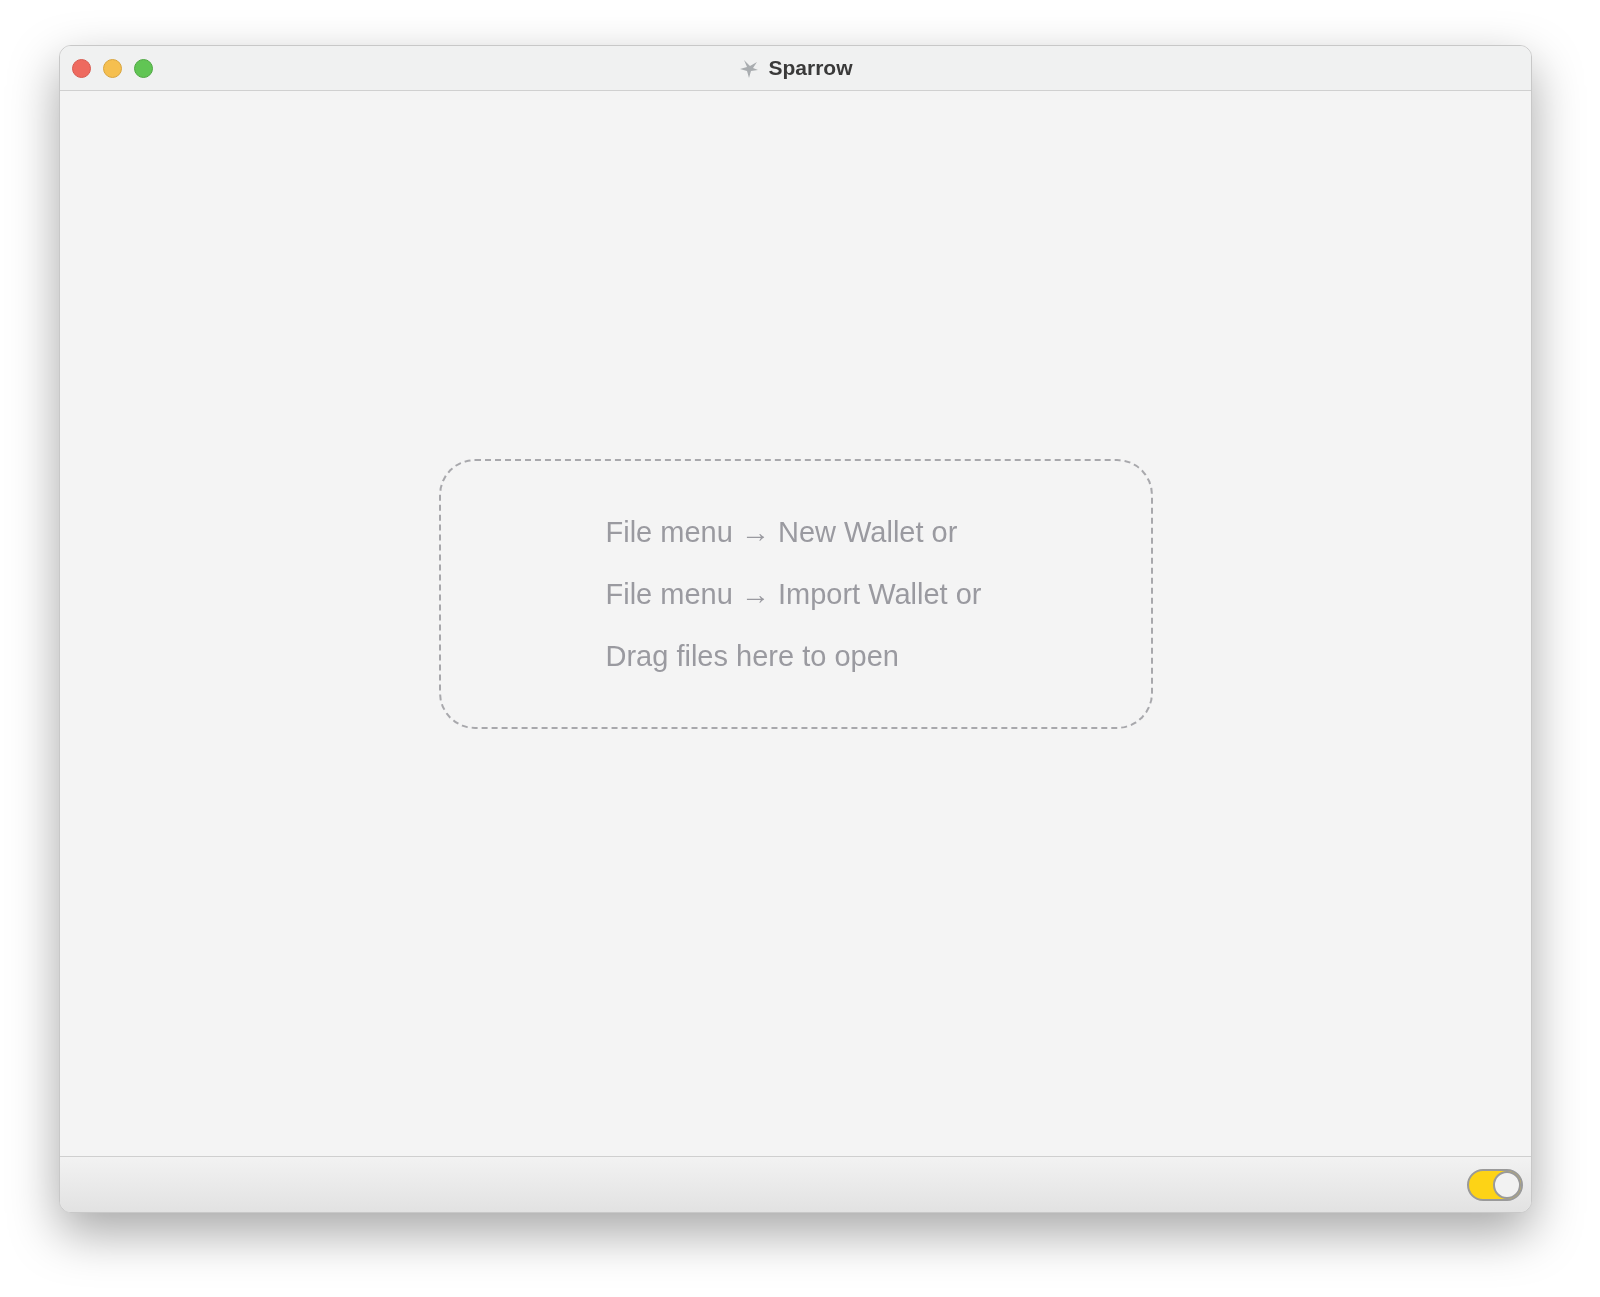 The image size is (1600, 1297). Describe the element at coordinates (810, 68) in the screenshot. I see `window-title: Sparrow` at that location.